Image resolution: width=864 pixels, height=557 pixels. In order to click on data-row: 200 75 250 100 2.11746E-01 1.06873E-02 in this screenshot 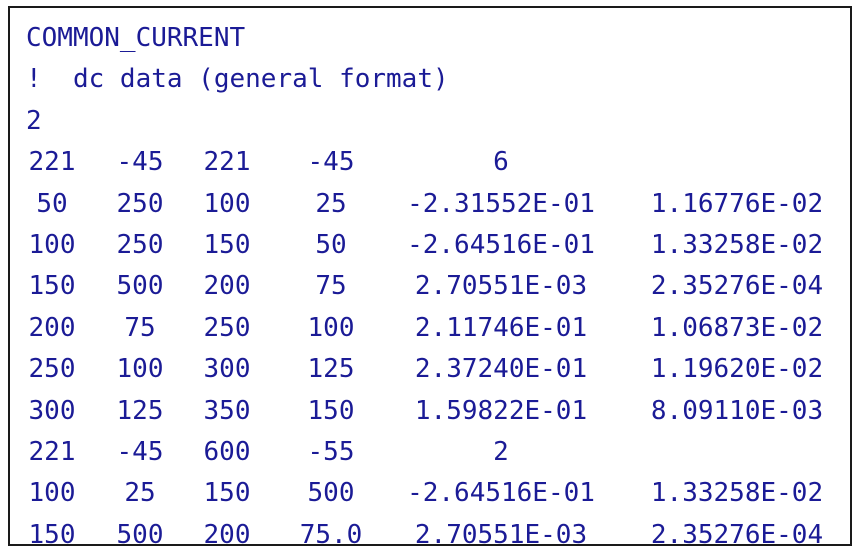, I will do `click(425, 328)`.